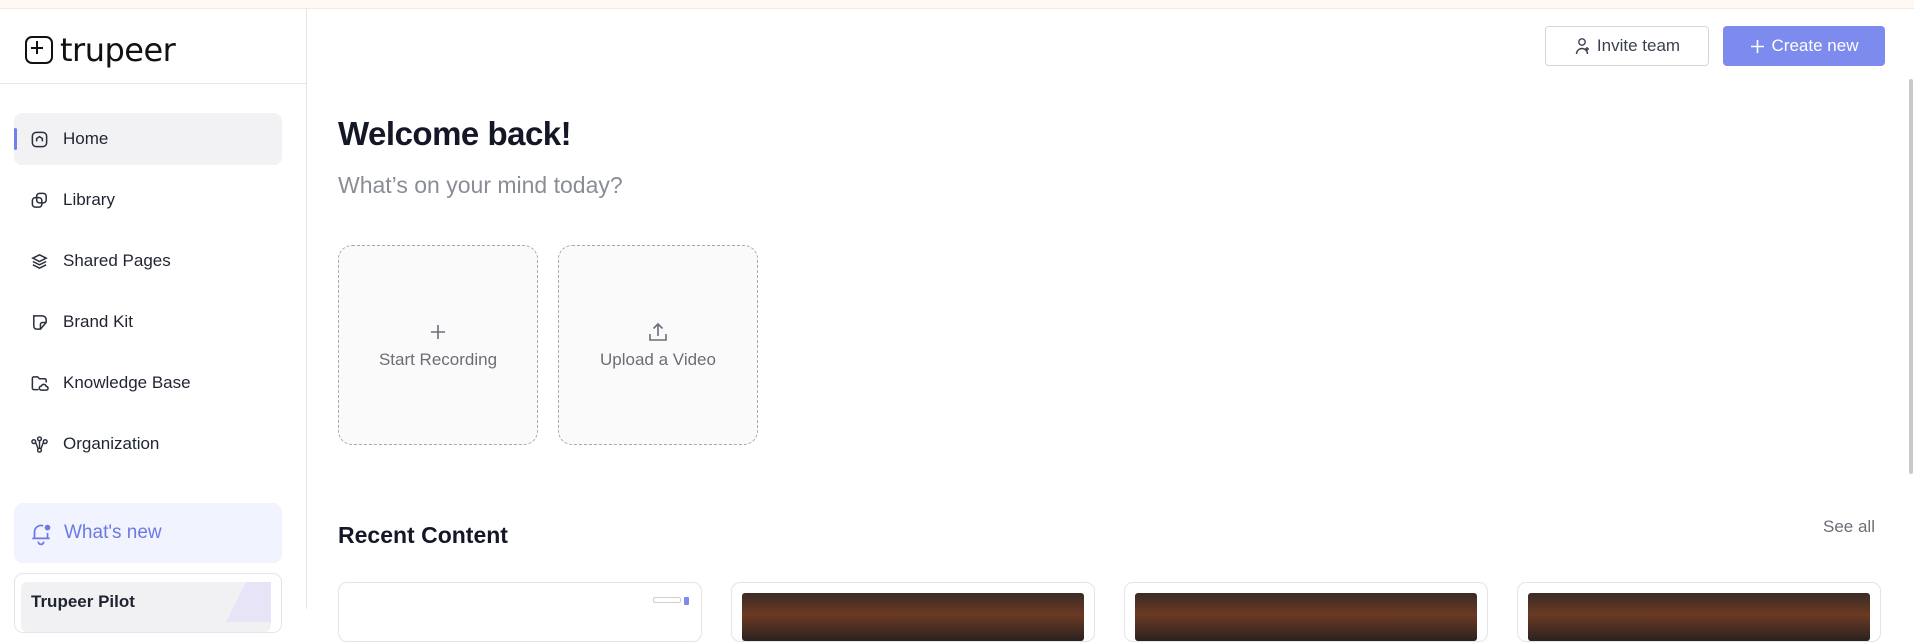 Image resolution: width=1914 pixels, height=642 pixels. Describe the element at coordinates (39, 50) in the screenshot. I see `logo-mark-icon` at that location.